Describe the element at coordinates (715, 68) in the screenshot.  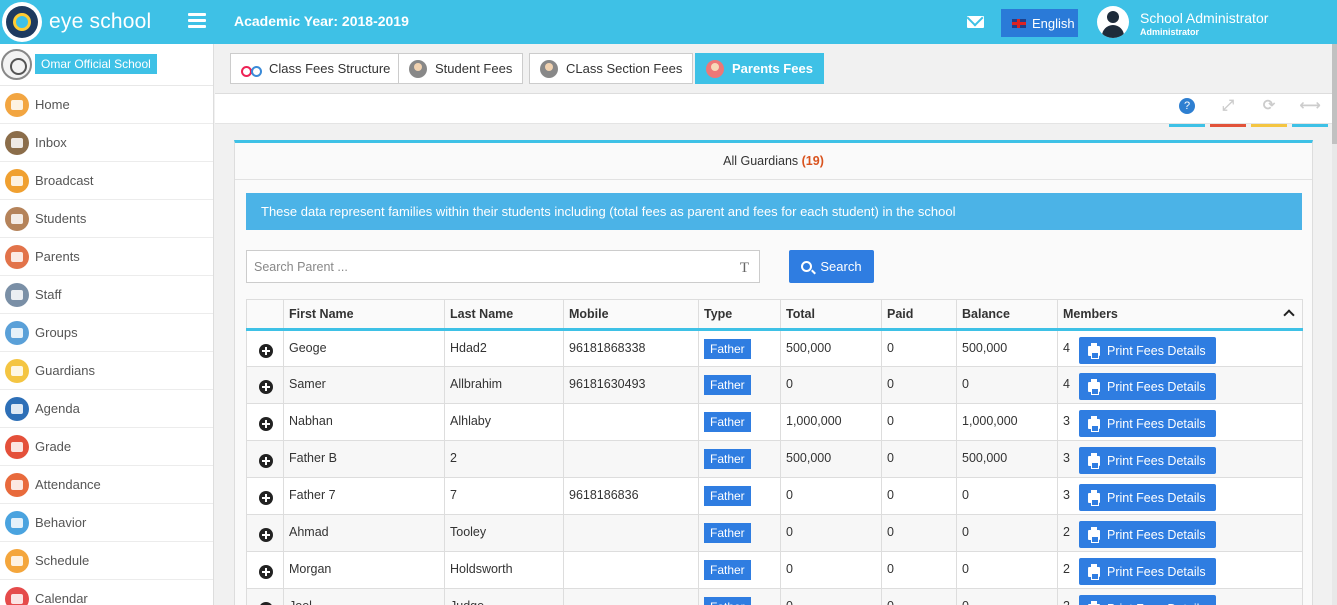
I see `family-icon` at that location.